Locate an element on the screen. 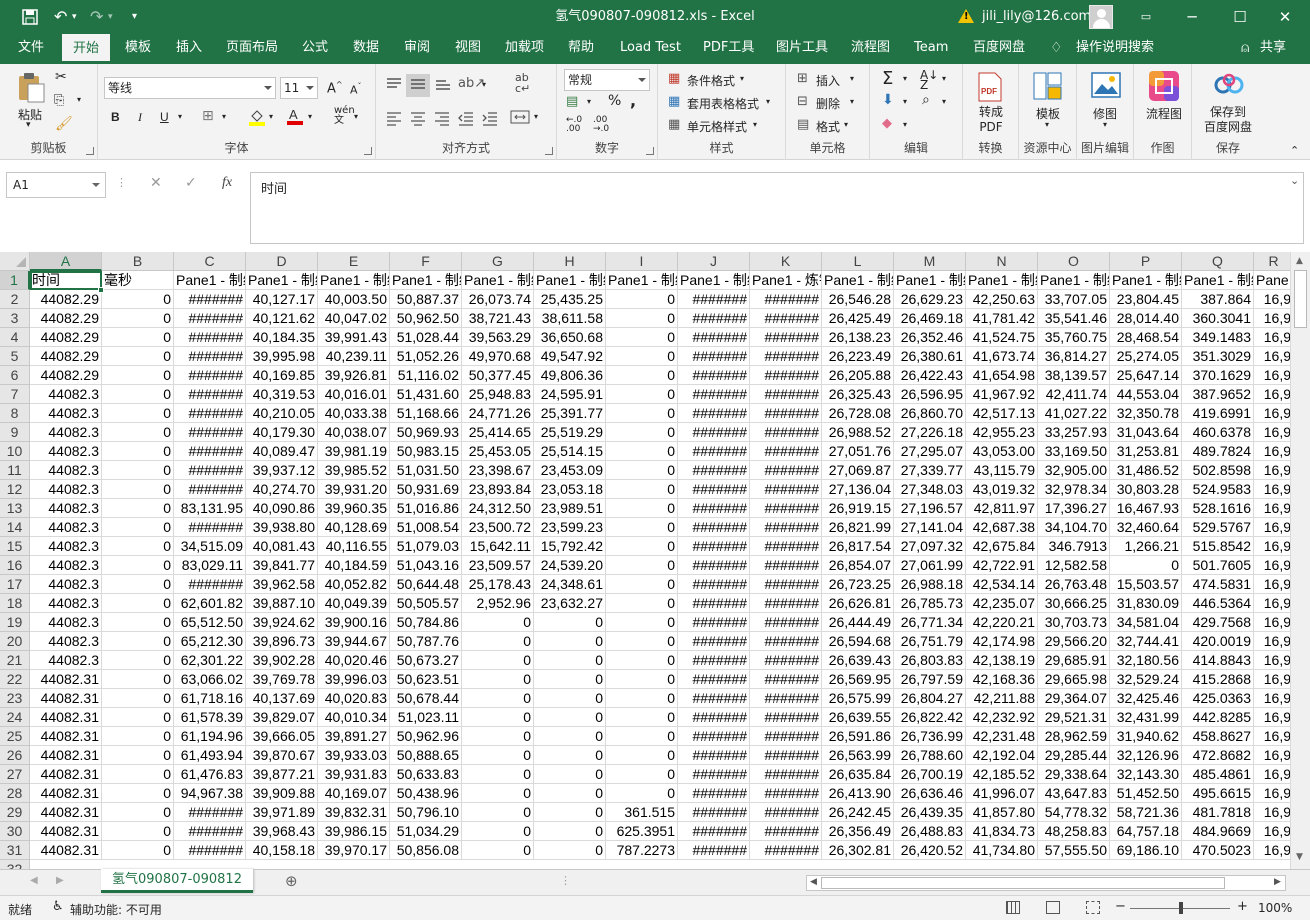 The image size is (1310, 920). format-cells-button: 格式 is located at coordinates (828, 126).